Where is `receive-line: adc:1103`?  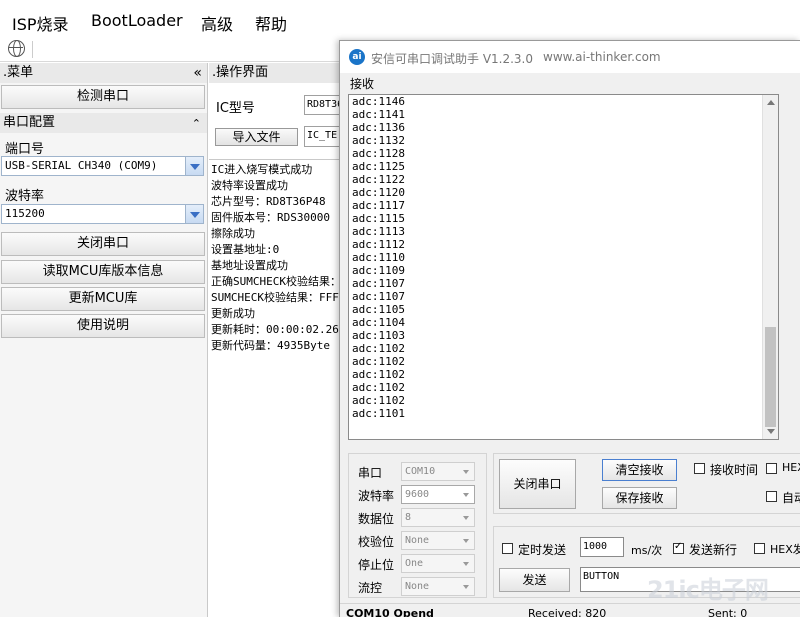 receive-line: adc:1103 is located at coordinates (378, 335).